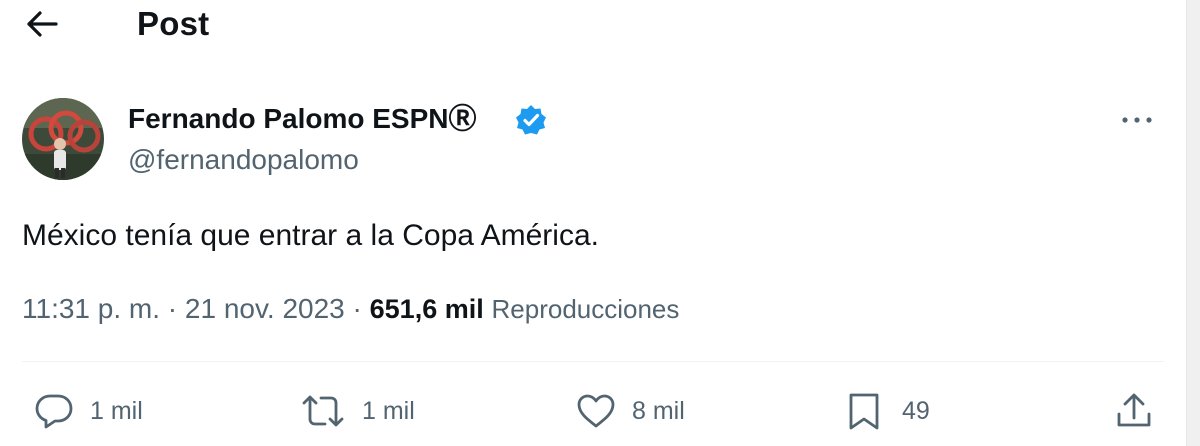  I want to click on page-title: Post, so click(173, 23).